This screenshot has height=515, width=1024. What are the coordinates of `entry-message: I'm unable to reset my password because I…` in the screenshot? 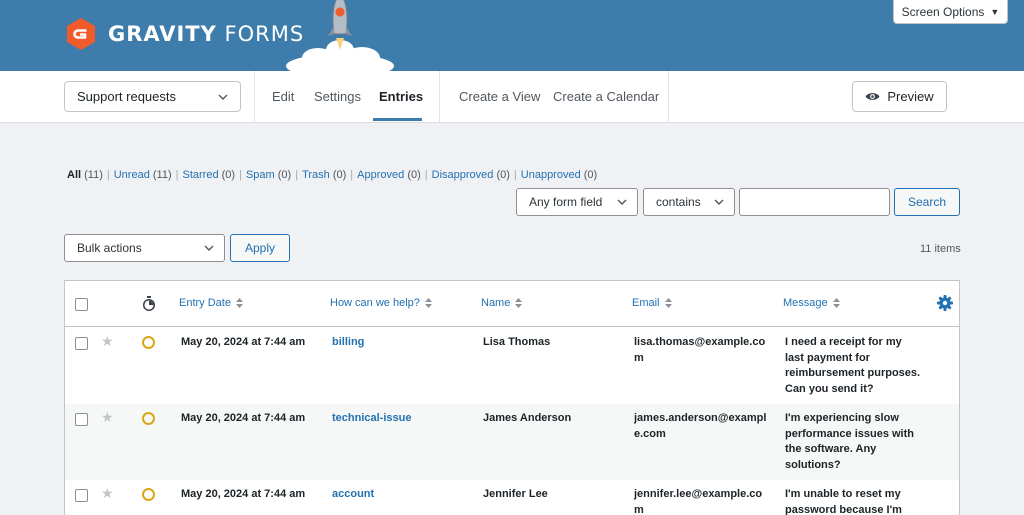 It's located at (843, 501).